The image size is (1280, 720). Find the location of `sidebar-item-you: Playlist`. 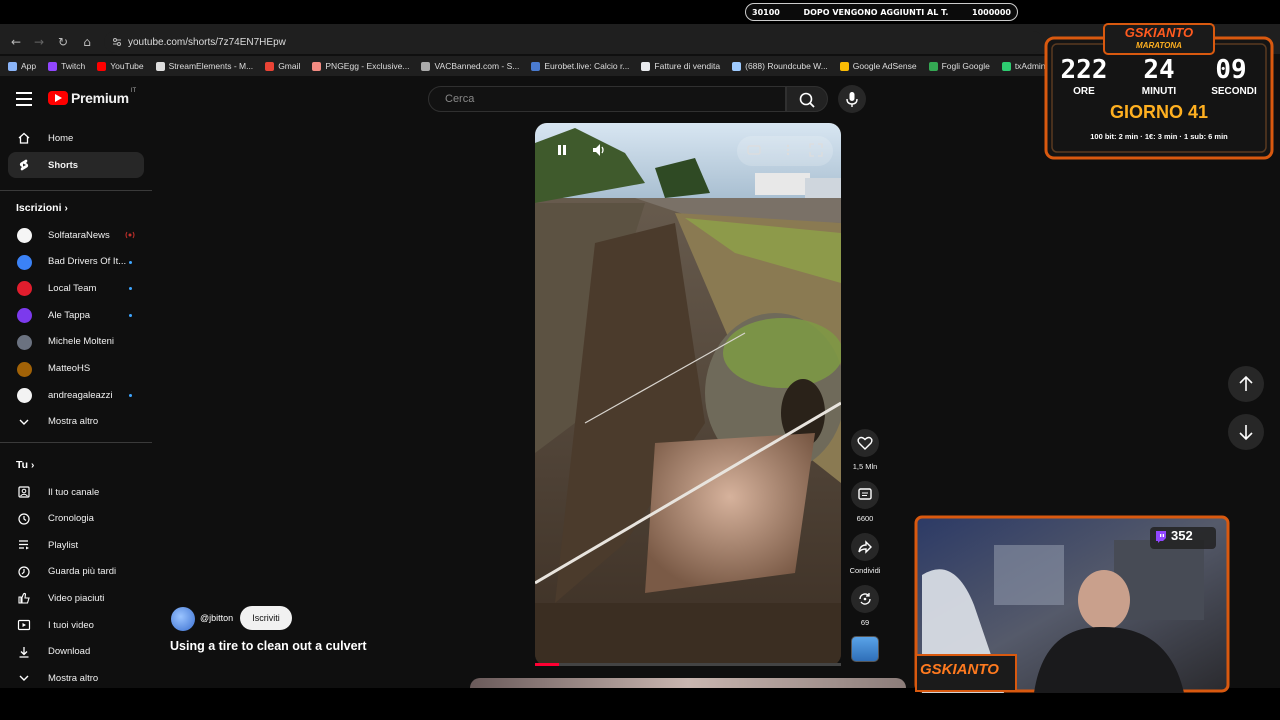

sidebar-item-you: Playlist is located at coordinates (76, 545).